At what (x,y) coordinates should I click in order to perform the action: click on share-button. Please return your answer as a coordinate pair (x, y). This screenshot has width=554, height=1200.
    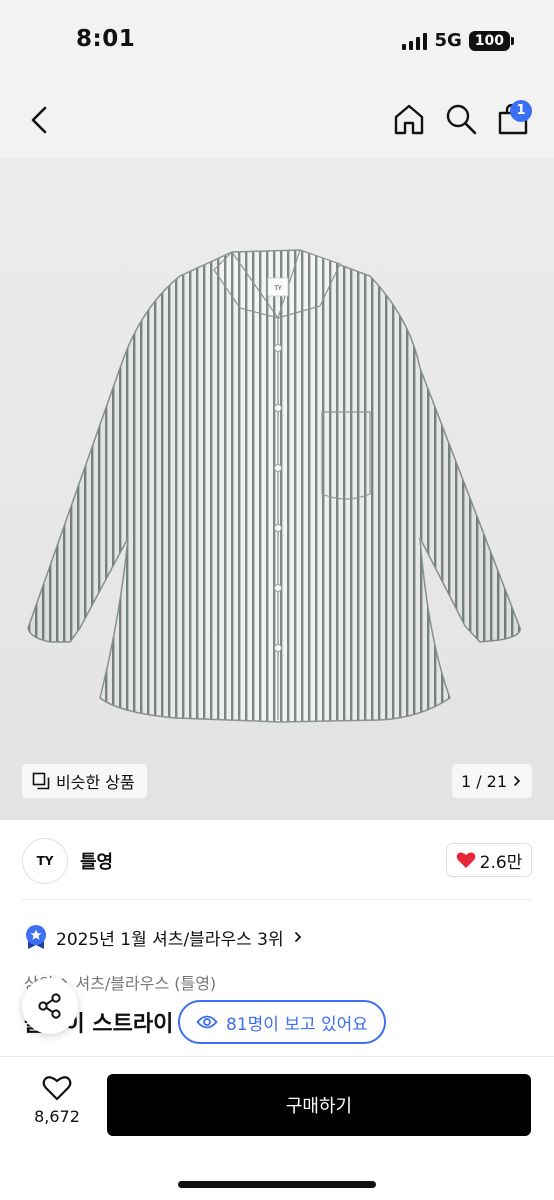
    Looking at the image, I should click on (50, 1006).